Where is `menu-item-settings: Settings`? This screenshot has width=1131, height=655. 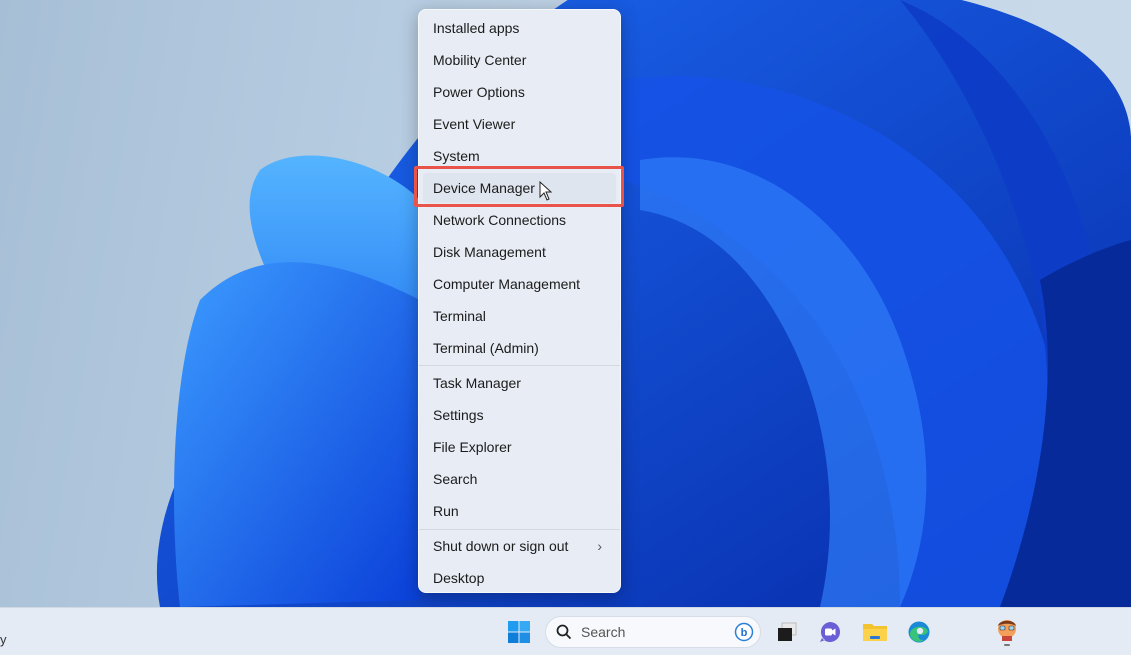 menu-item-settings: Settings is located at coordinates (519, 415).